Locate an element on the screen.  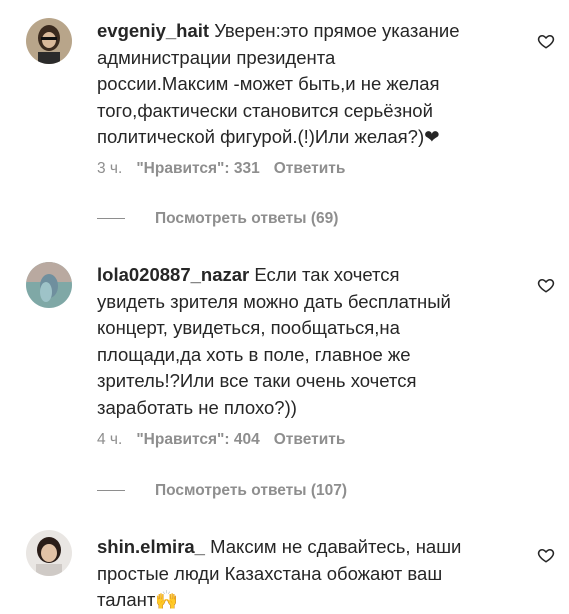
view-replies-label: Посмотреть ответы (69) is located at coordinates (246, 218).